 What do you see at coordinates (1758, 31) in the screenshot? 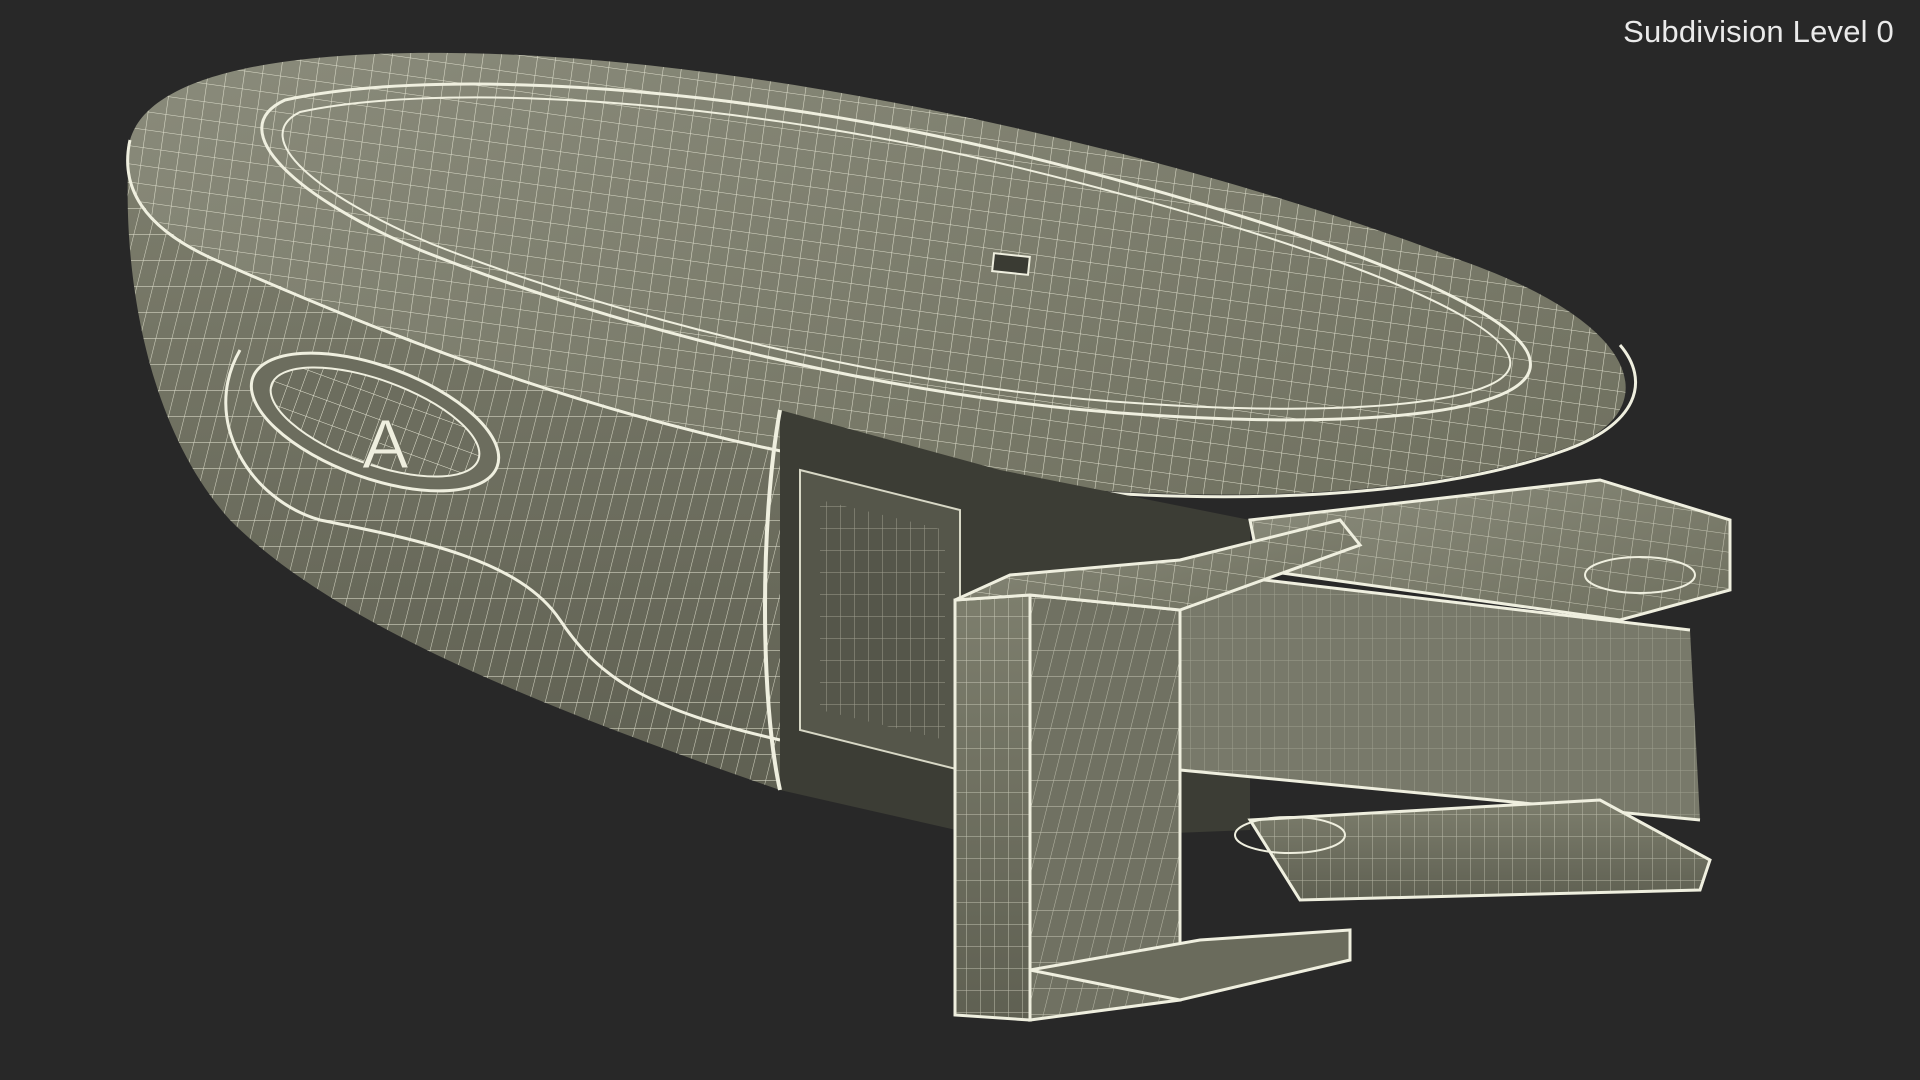
I see `subdivision-level-label: Subdivision Level 0` at bounding box center [1758, 31].